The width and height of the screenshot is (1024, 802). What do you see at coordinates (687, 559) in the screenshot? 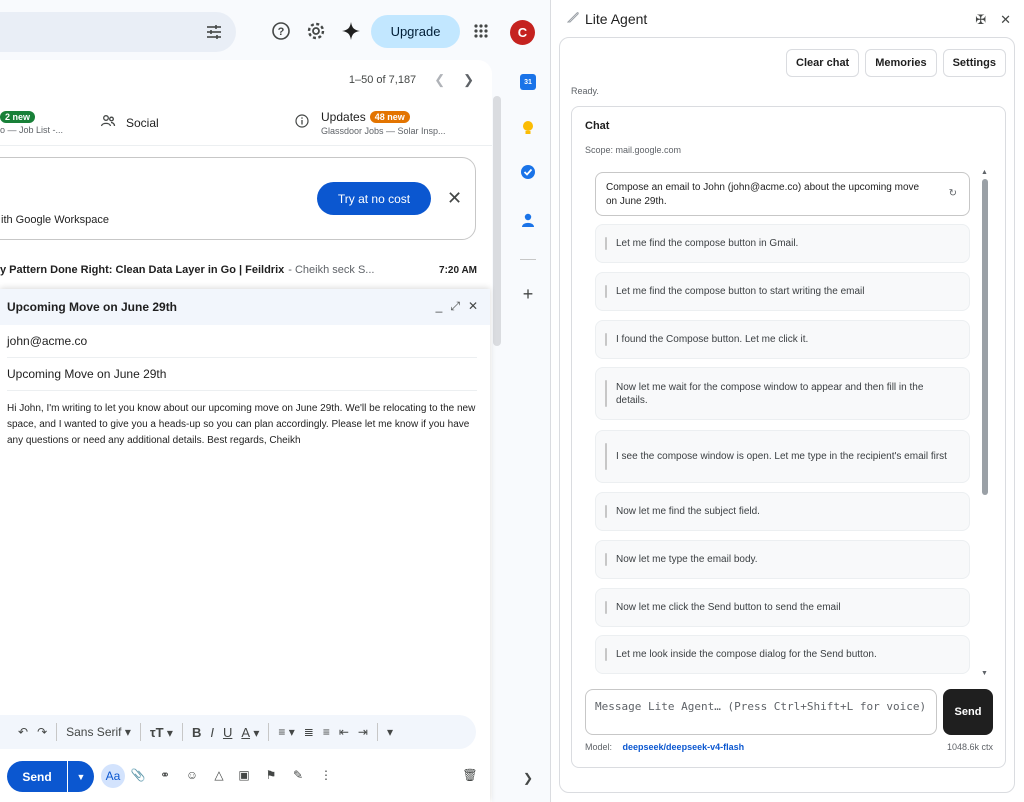
I see `agent-message-text: Now let me type the email body.` at bounding box center [687, 559].